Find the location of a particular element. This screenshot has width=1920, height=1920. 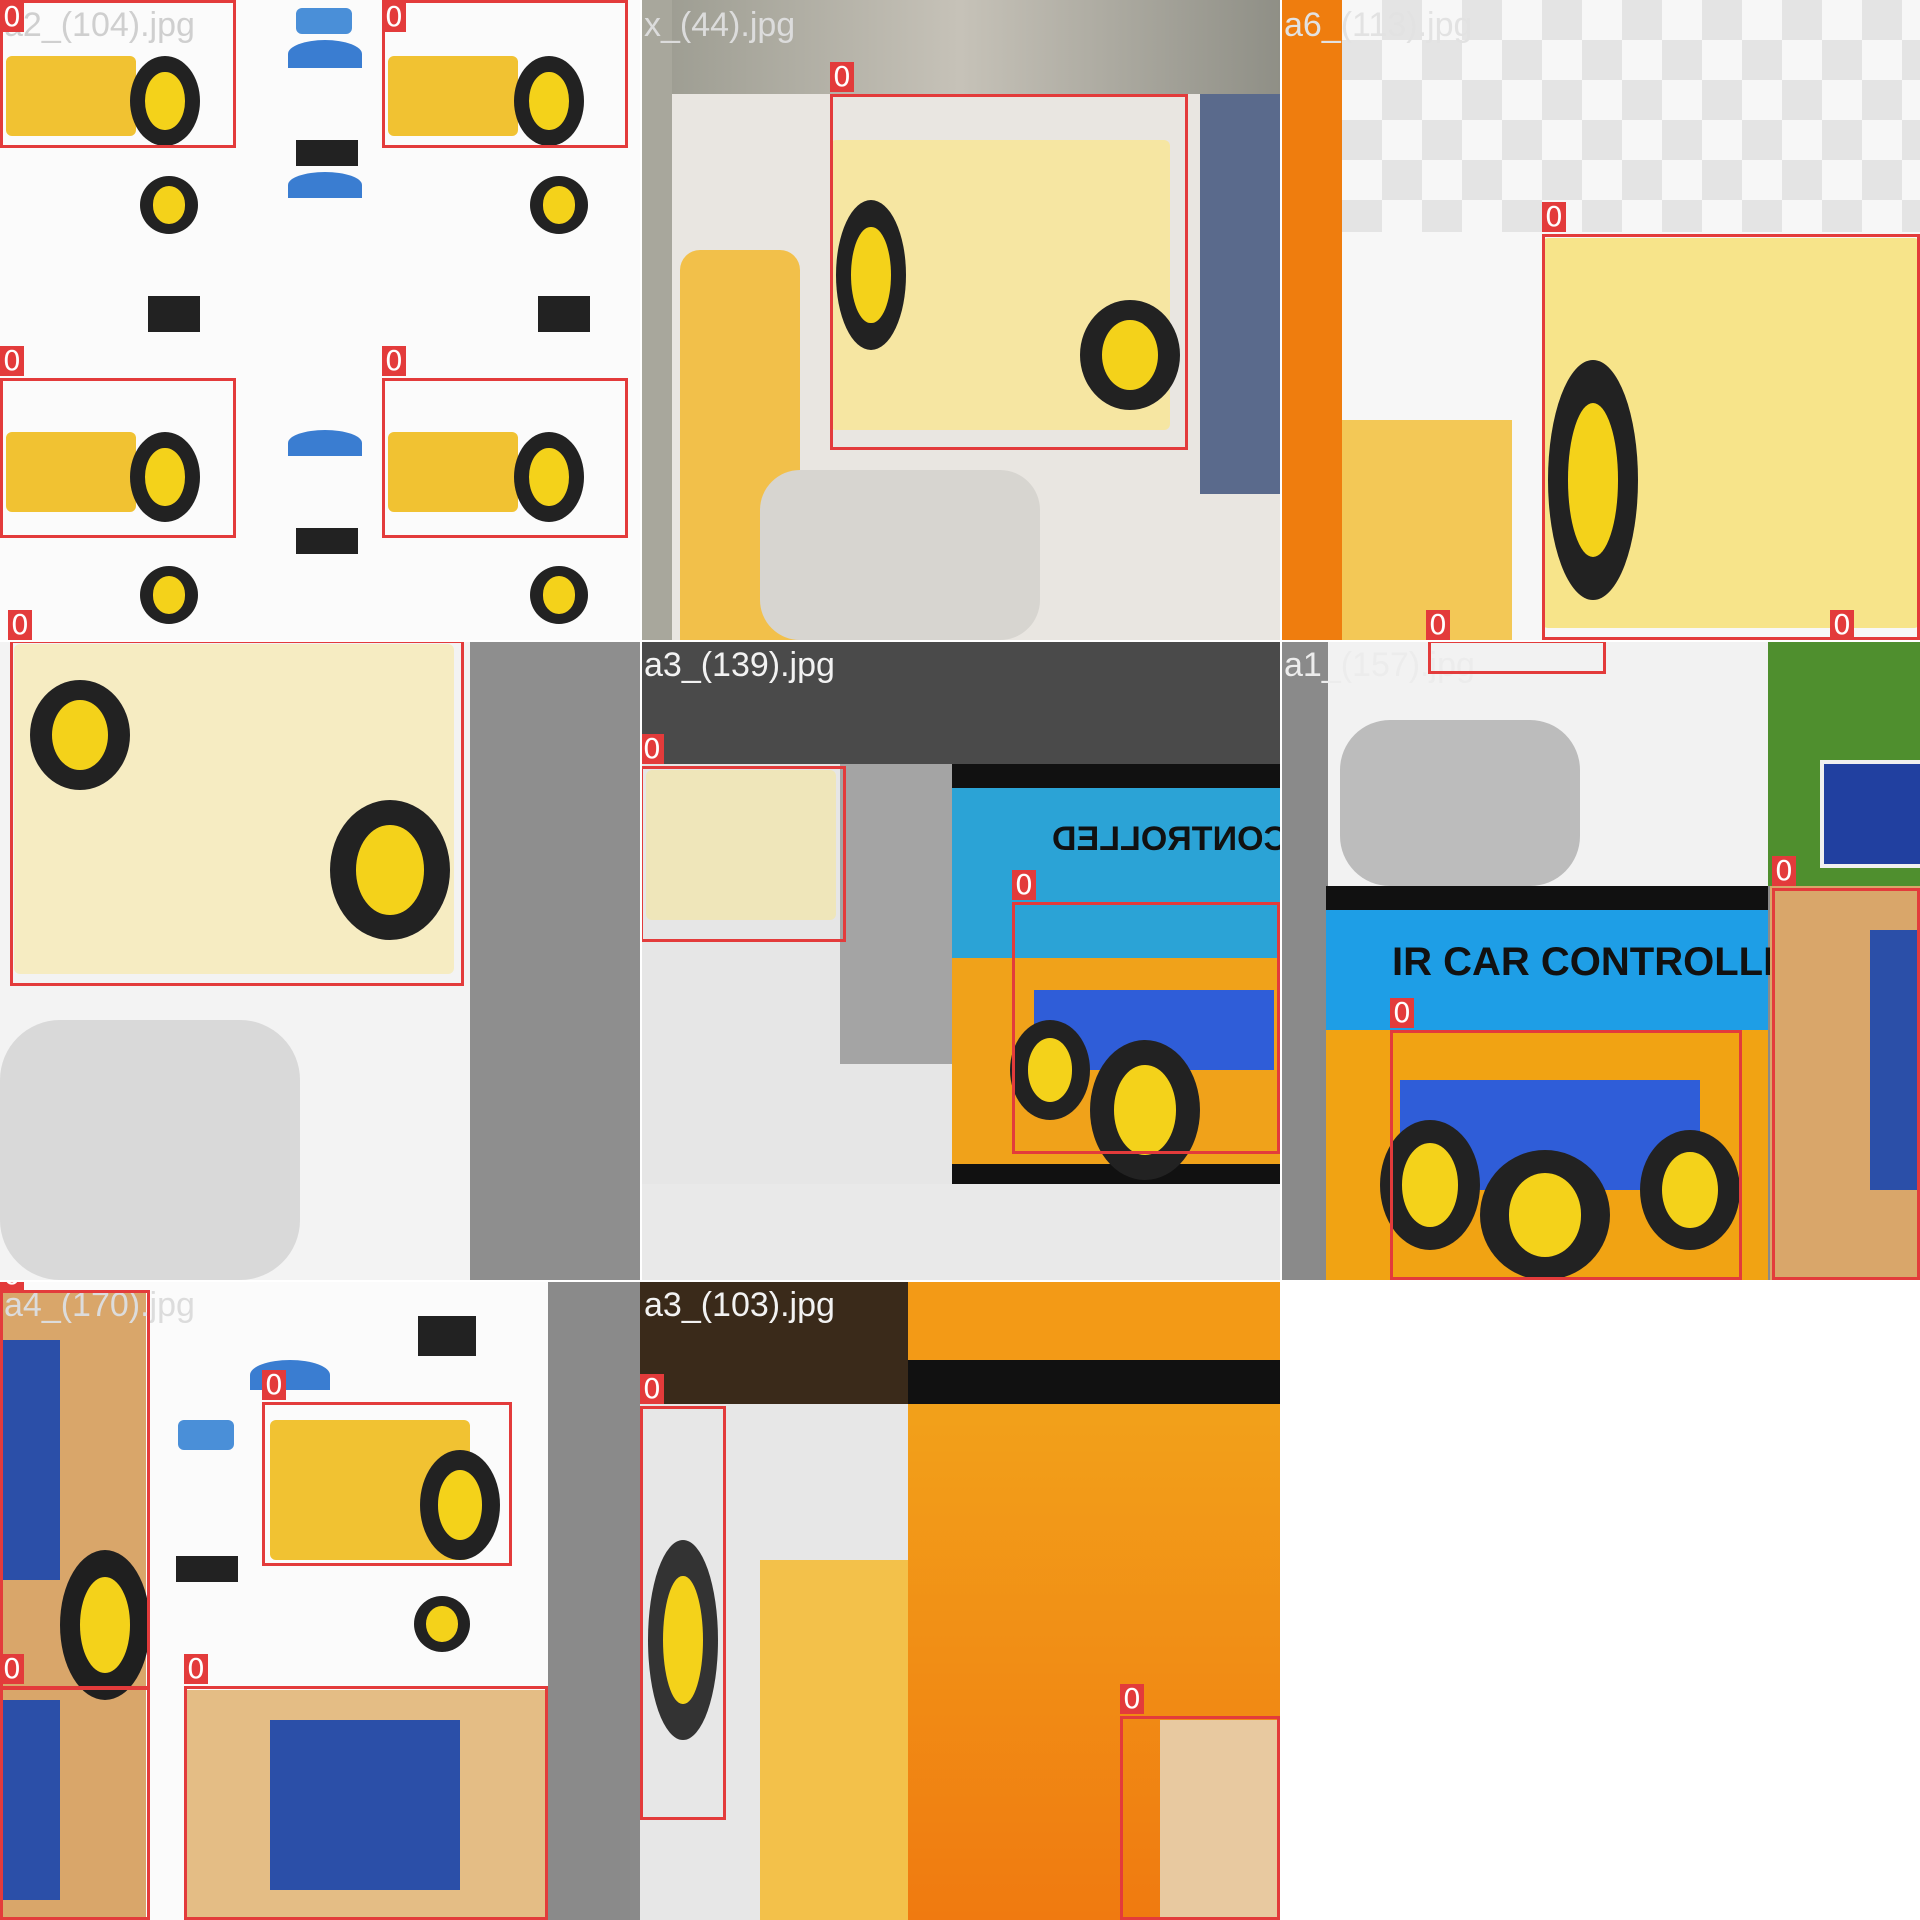

orange-strip is located at coordinates (1311, 320).